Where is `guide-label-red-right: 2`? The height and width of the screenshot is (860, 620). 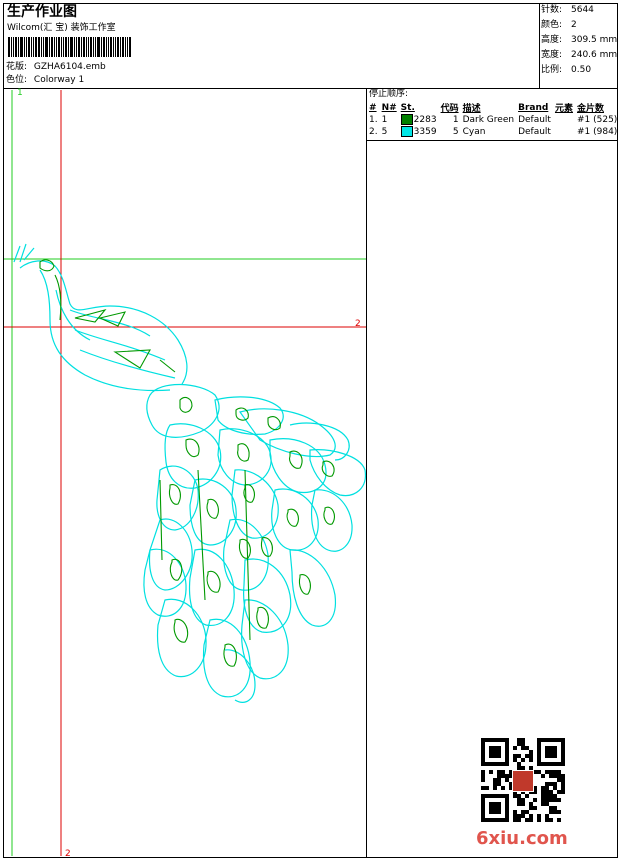 guide-label-red-right: 2 is located at coordinates (358, 324).